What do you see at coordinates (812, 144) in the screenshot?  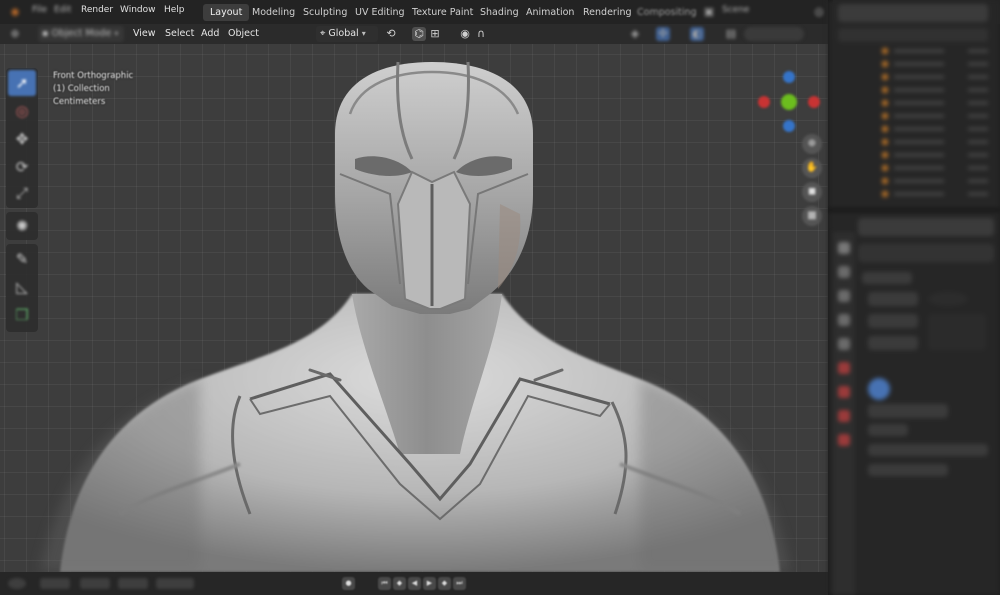 I see `zoom-button: ⊕` at bounding box center [812, 144].